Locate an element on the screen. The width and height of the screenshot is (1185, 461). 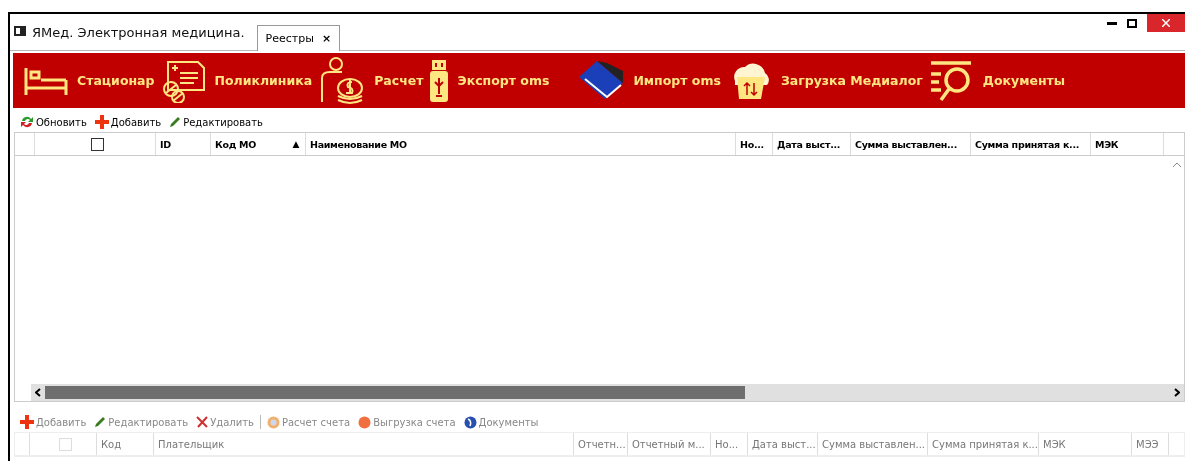
bed-icon is located at coordinates (46, 80).